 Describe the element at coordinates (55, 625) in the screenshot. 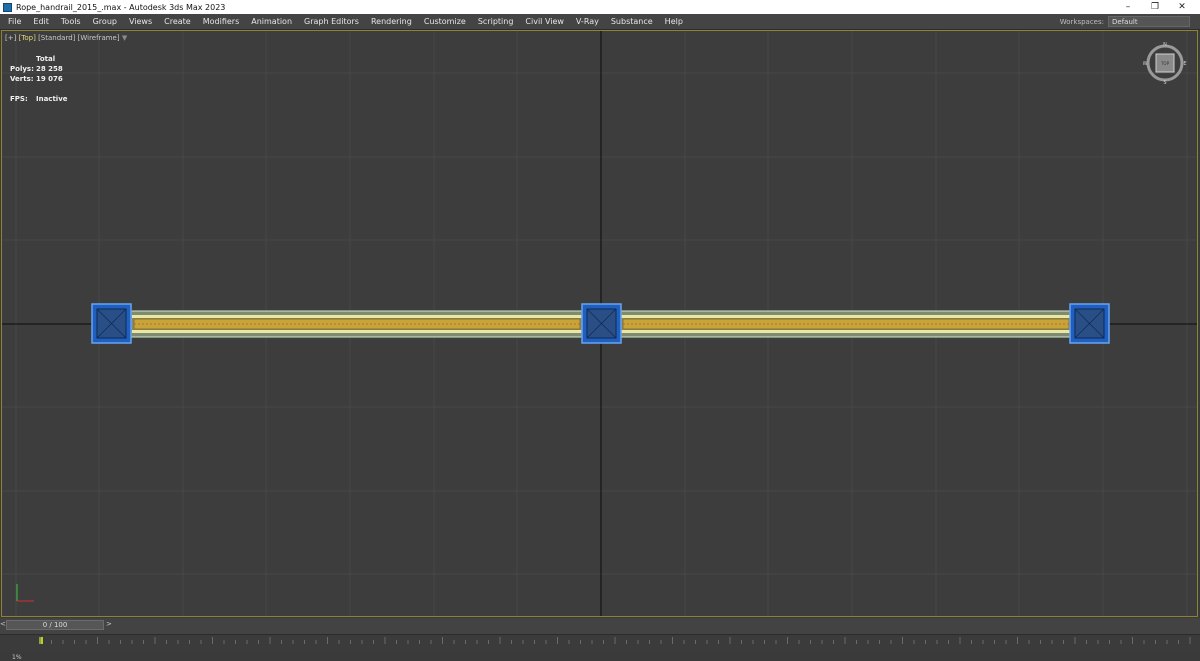

I see `time-slider: 0 / 100` at that location.